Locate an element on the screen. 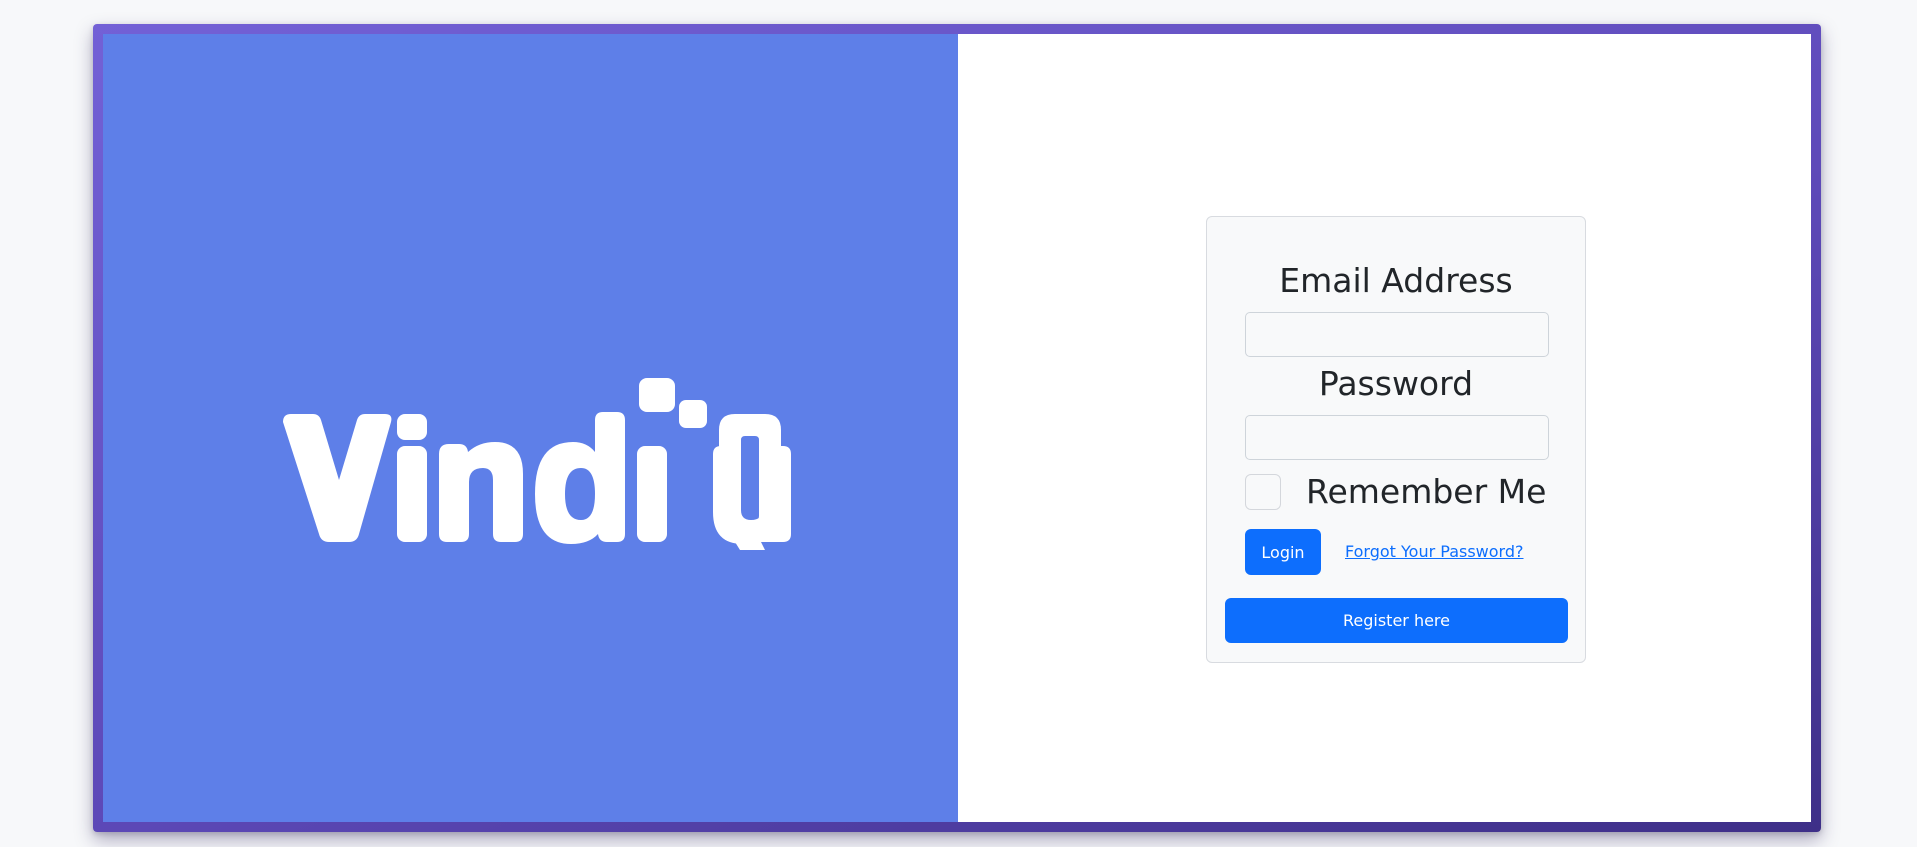  forgot-password-link: Forgot Your Password? is located at coordinates (1434, 552).